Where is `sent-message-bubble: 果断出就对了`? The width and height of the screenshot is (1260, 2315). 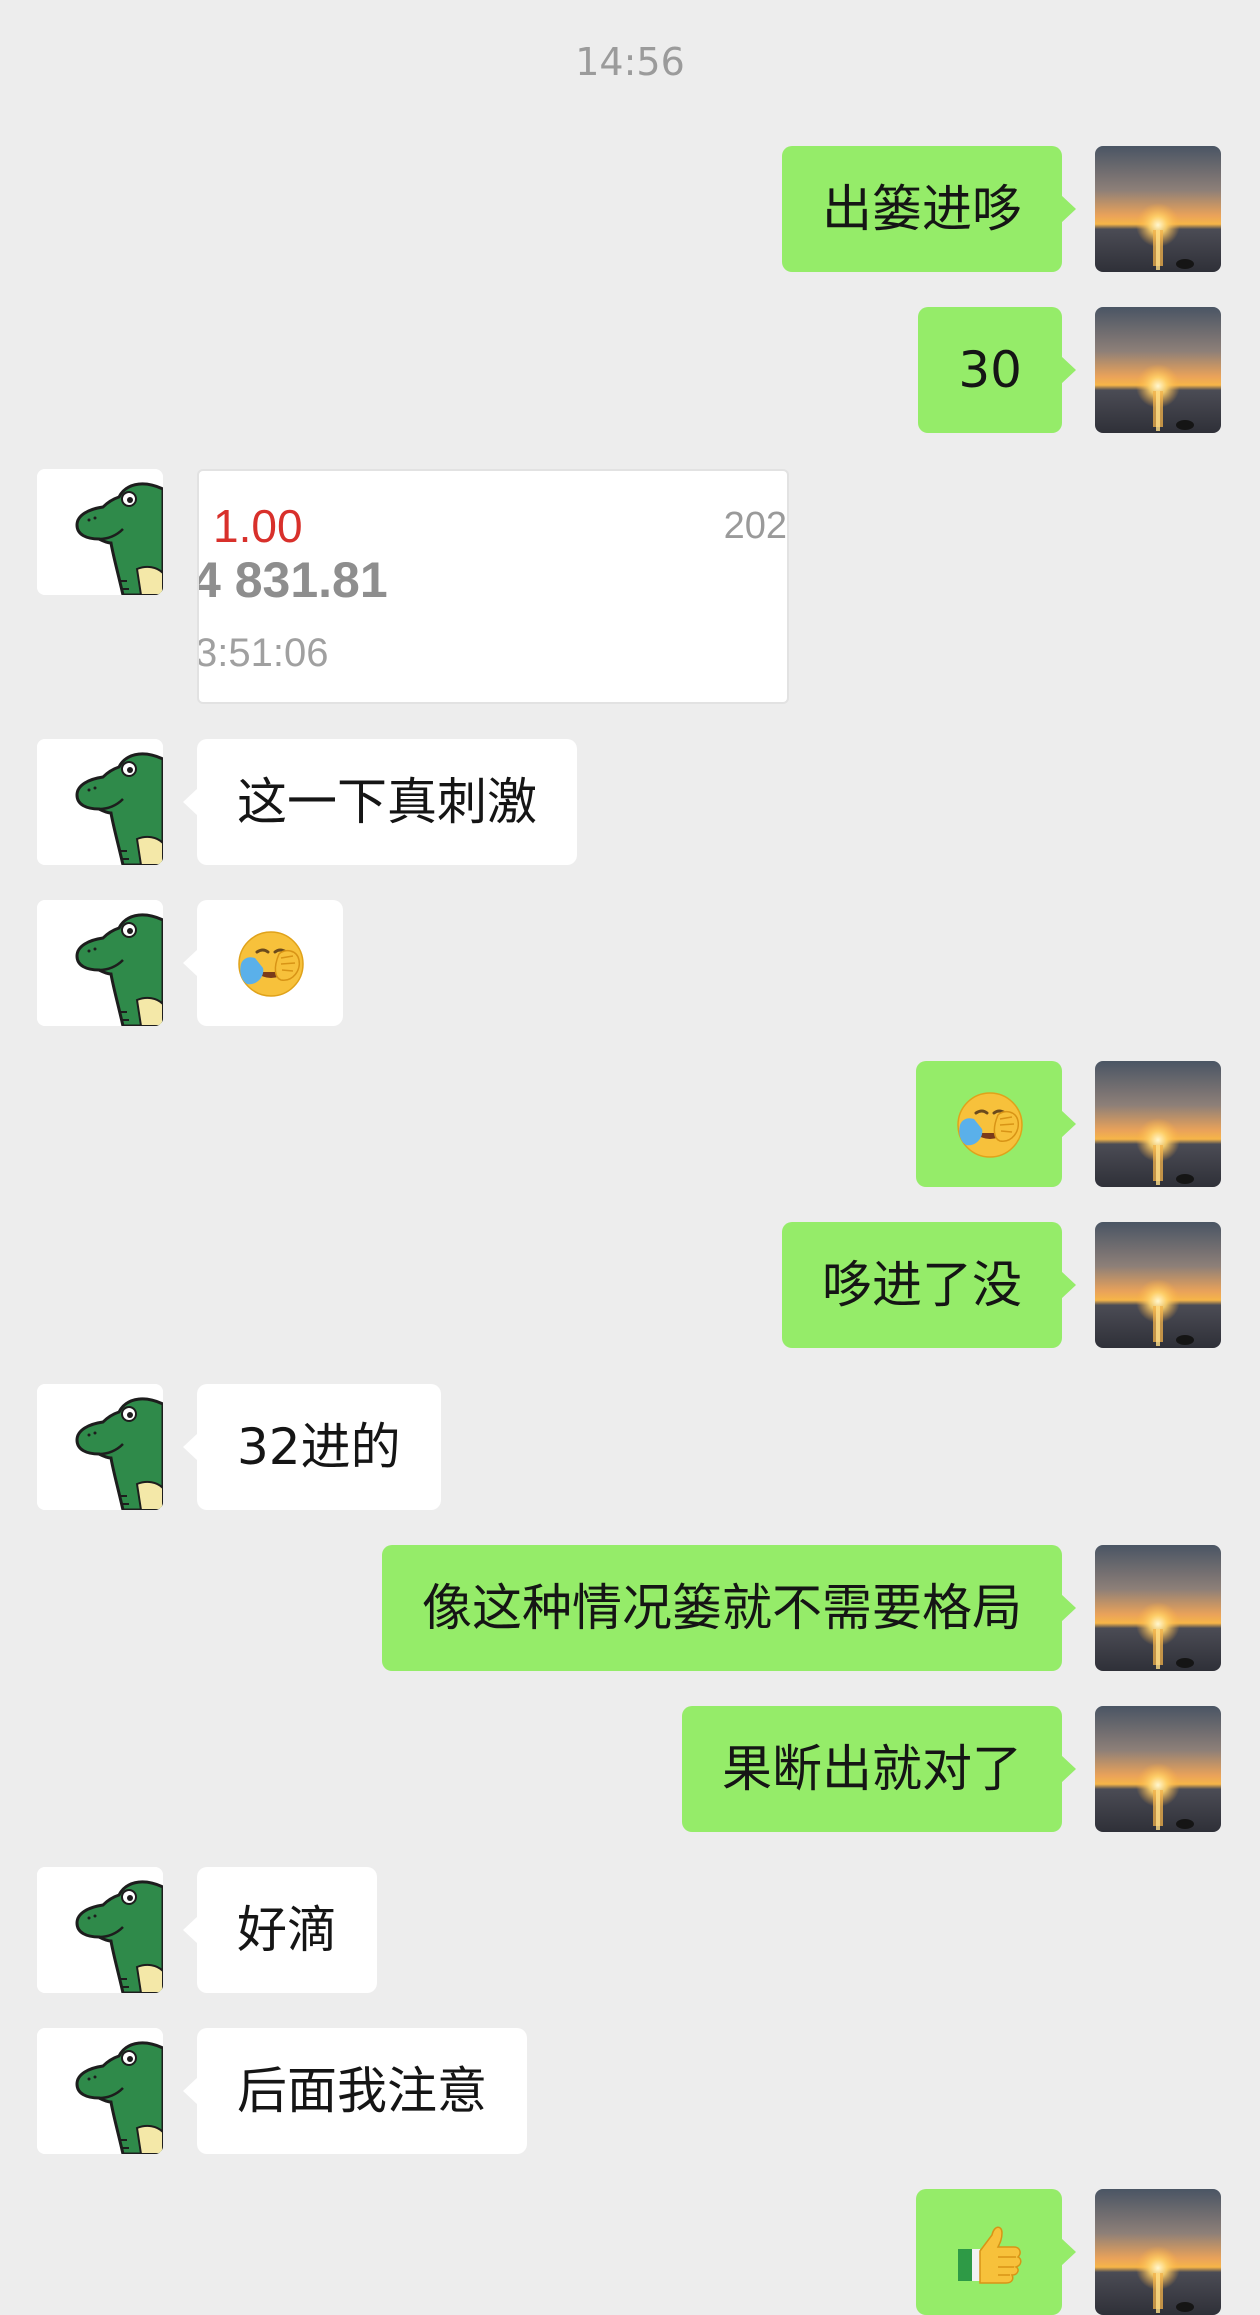
sent-message-bubble: 果断出就对了 is located at coordinates (879, 1769).